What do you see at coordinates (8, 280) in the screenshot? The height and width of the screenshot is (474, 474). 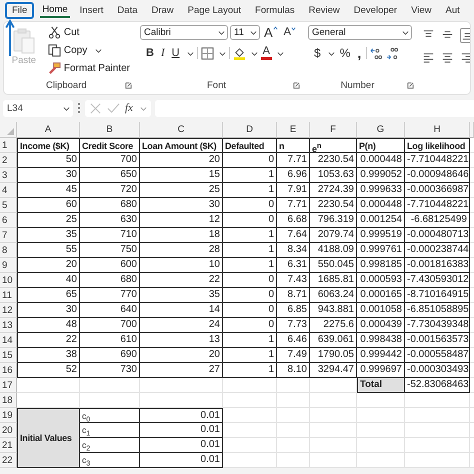 I see `row-number: 10` at bounding box center [8, 280].